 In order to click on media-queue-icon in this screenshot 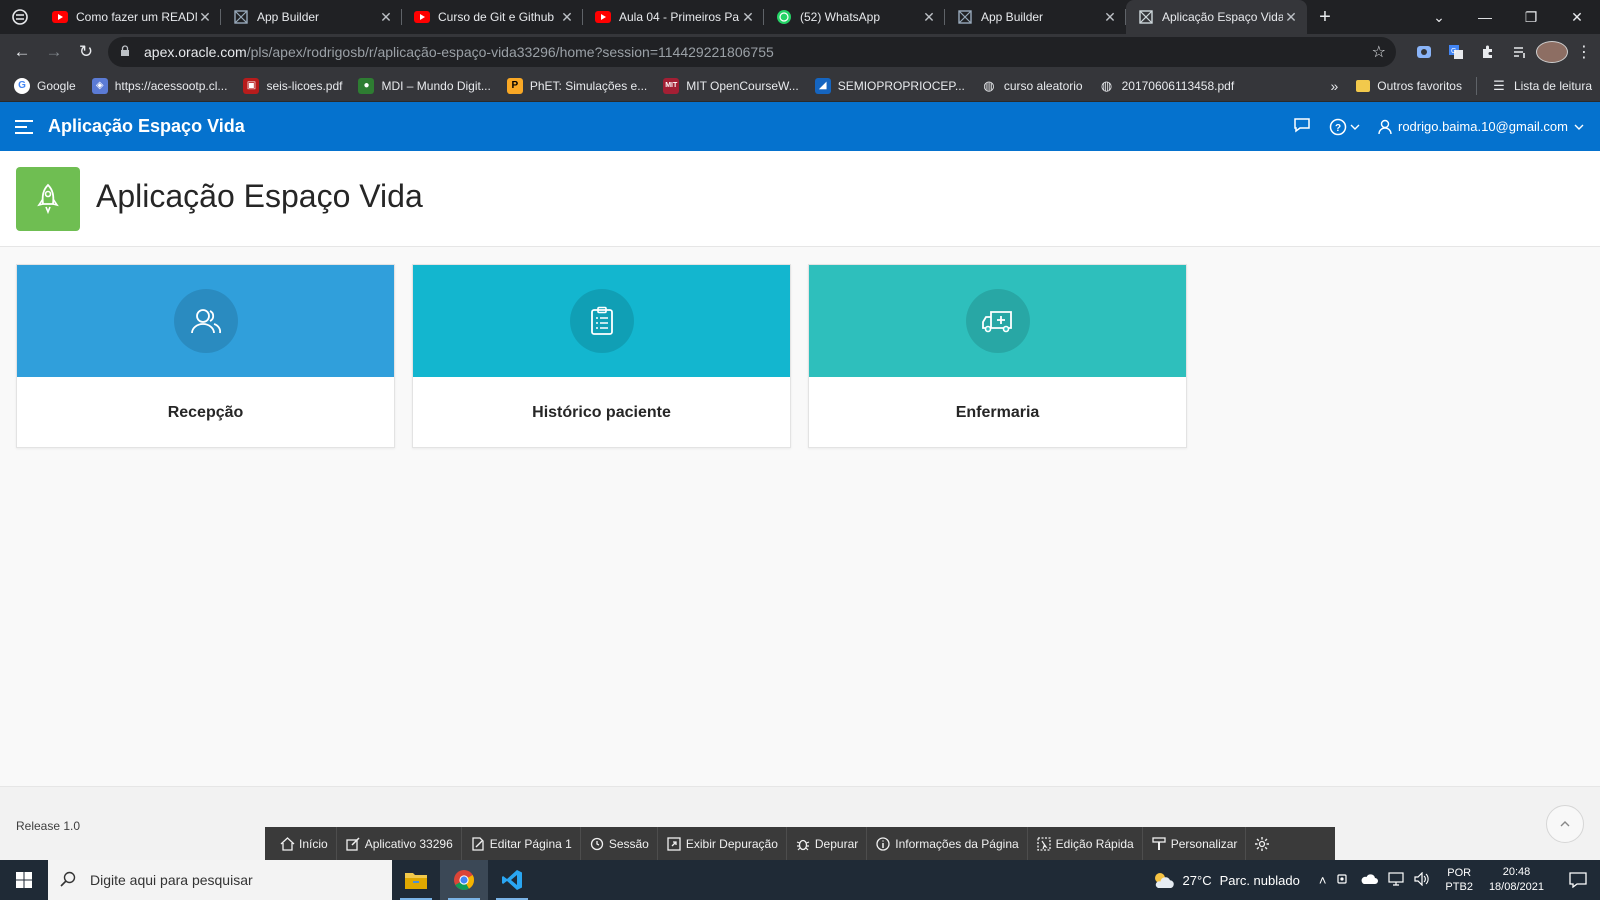, I will do `click(1520, 52)`.